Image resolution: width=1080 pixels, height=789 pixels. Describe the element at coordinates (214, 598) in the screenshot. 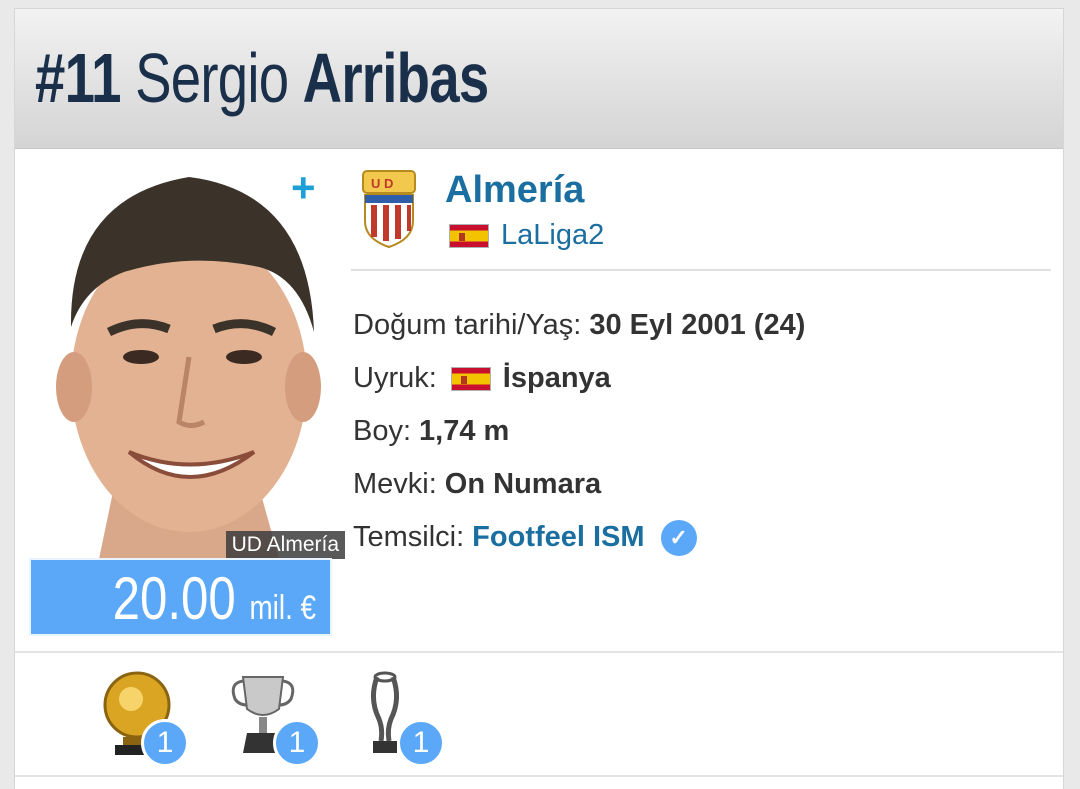

I see `market-value-amount: 20.00 mil. €` at that location.